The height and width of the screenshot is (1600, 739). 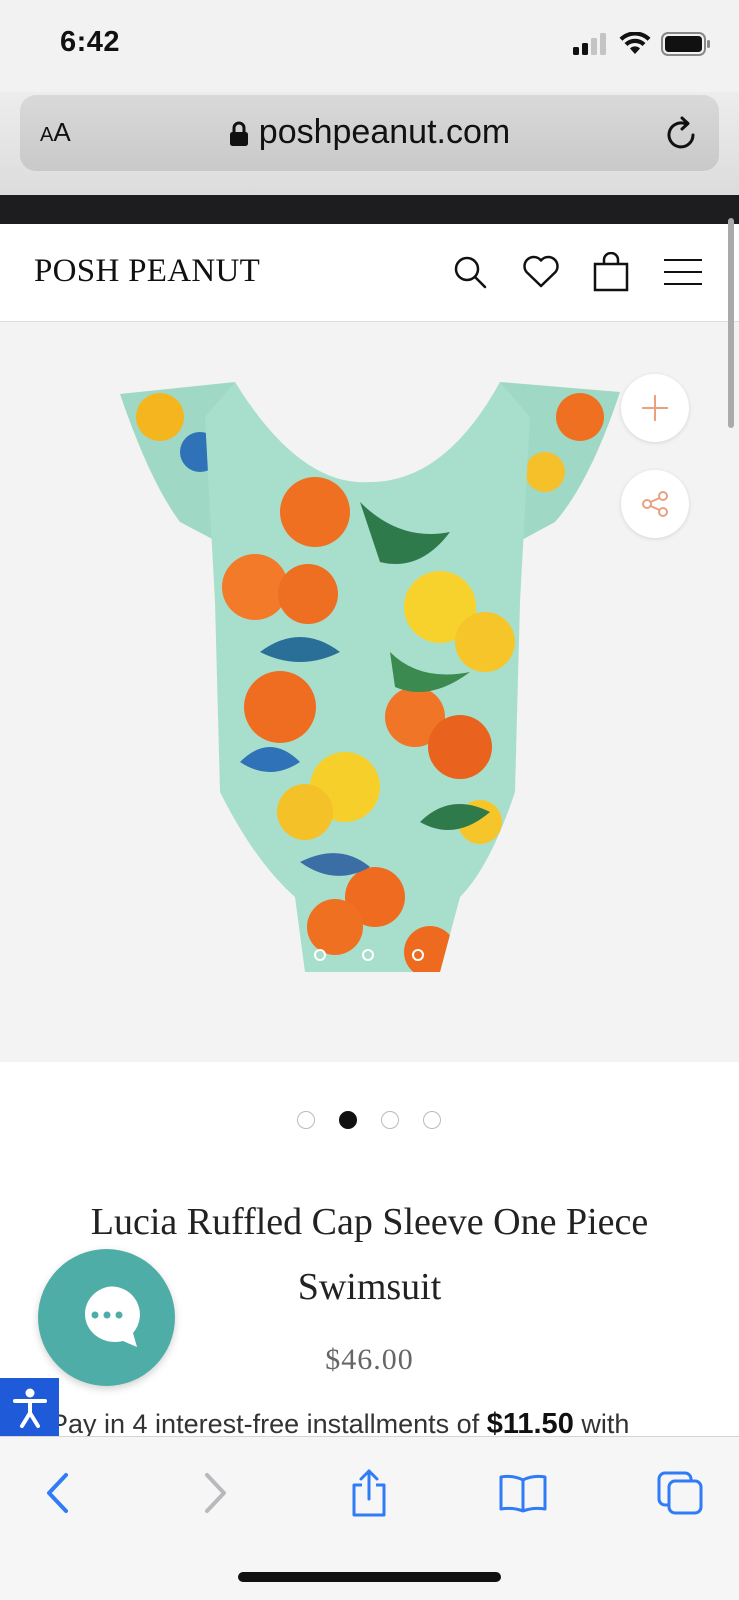 What do you see at coordinates (682, 133) in the screenshot?
I see `reload-icon` at bounding box center [682, 133].